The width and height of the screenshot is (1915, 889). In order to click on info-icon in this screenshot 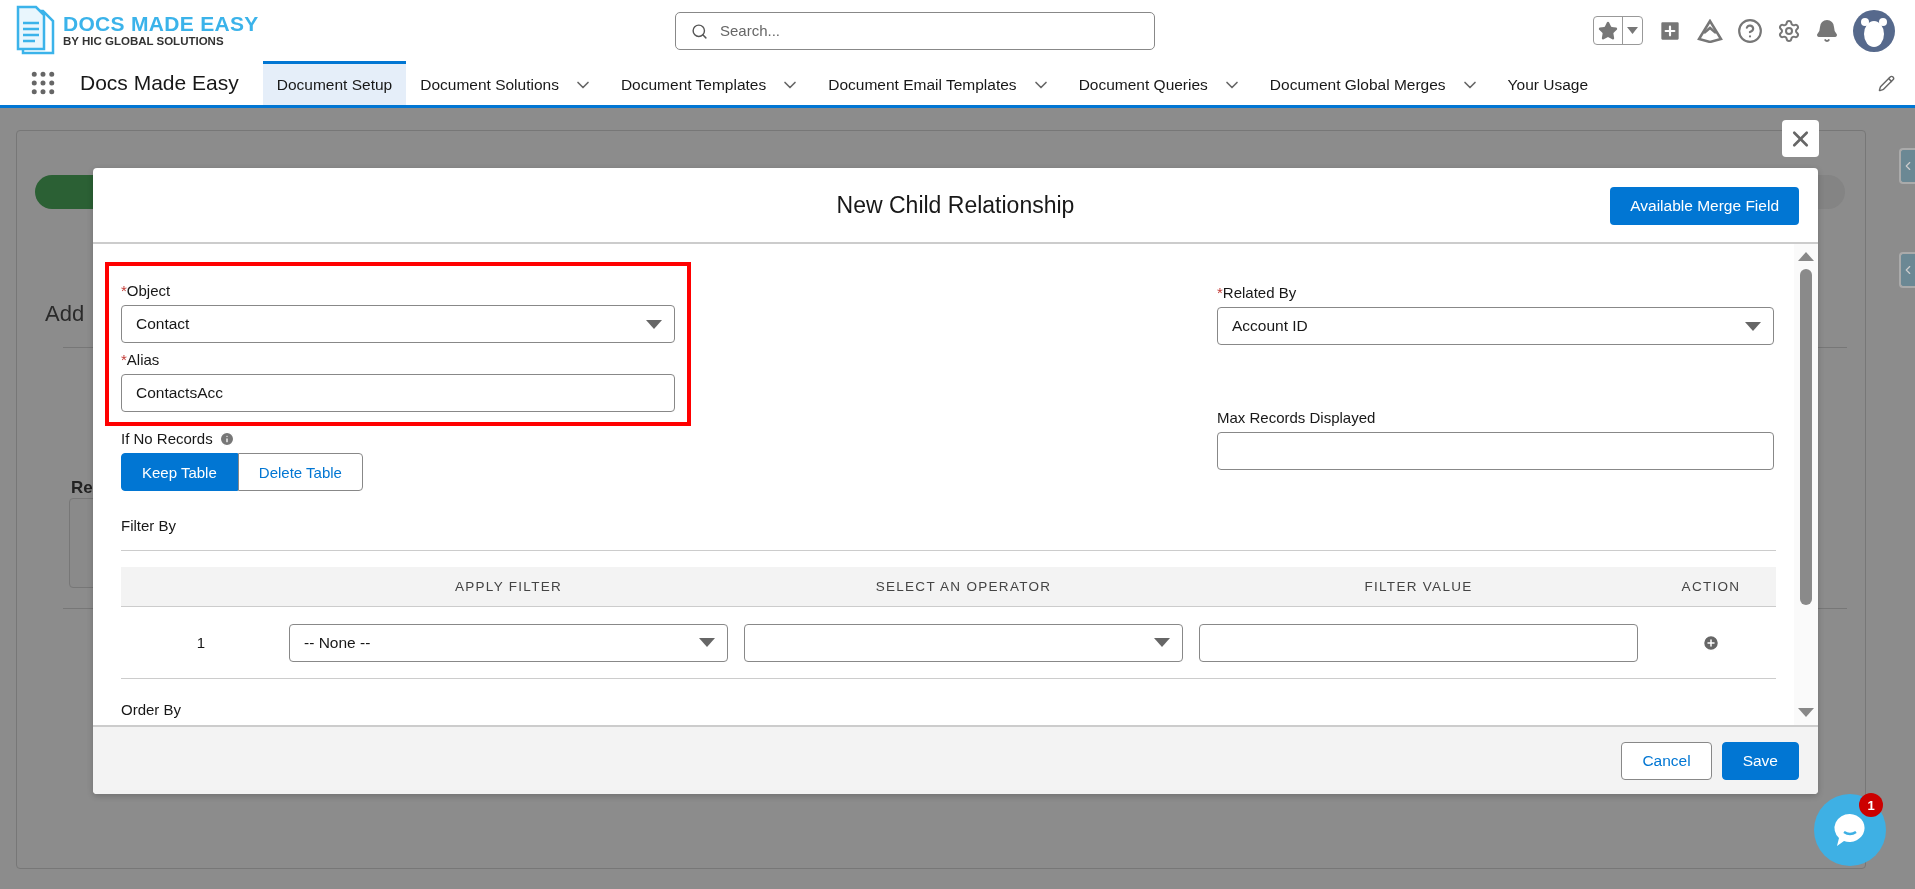, I will do `click(226, 438)`.